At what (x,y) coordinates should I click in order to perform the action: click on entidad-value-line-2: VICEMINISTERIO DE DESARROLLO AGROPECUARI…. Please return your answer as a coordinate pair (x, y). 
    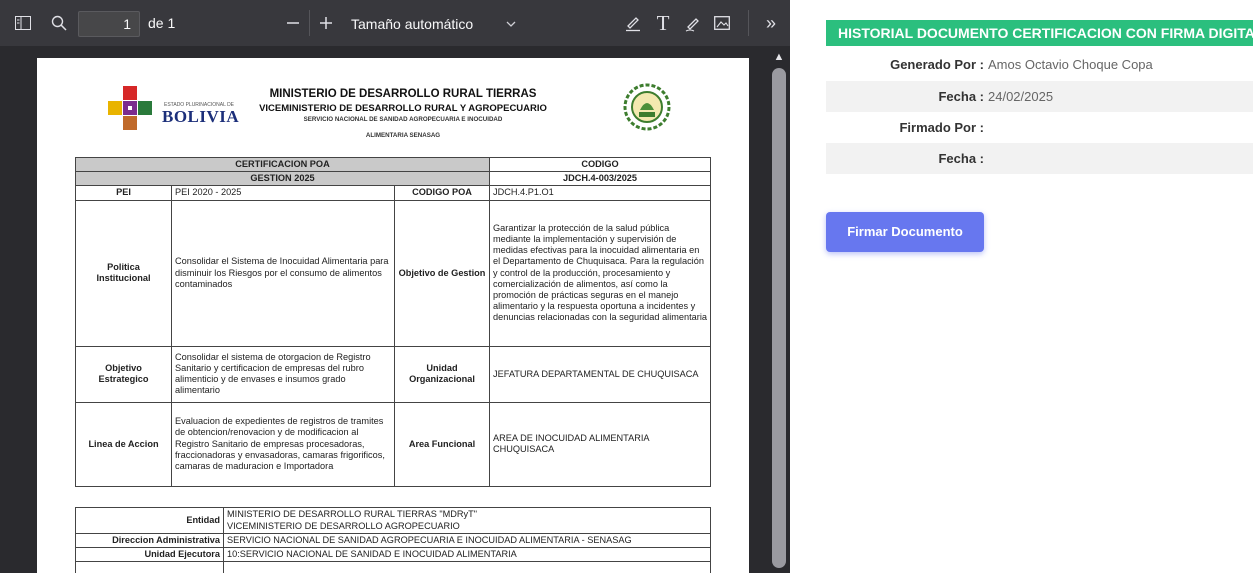
    Looking at the image, I should click on (343, 525).